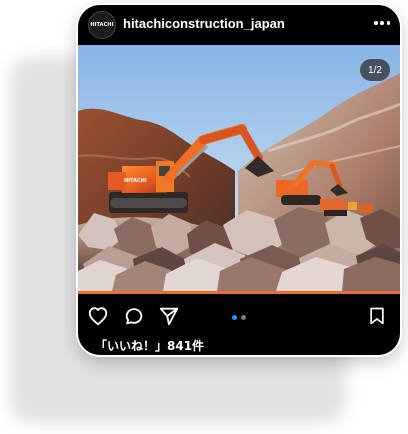 This screenshot has width=408, height=434. I want to click on more-options-icon, so click(382, 24).